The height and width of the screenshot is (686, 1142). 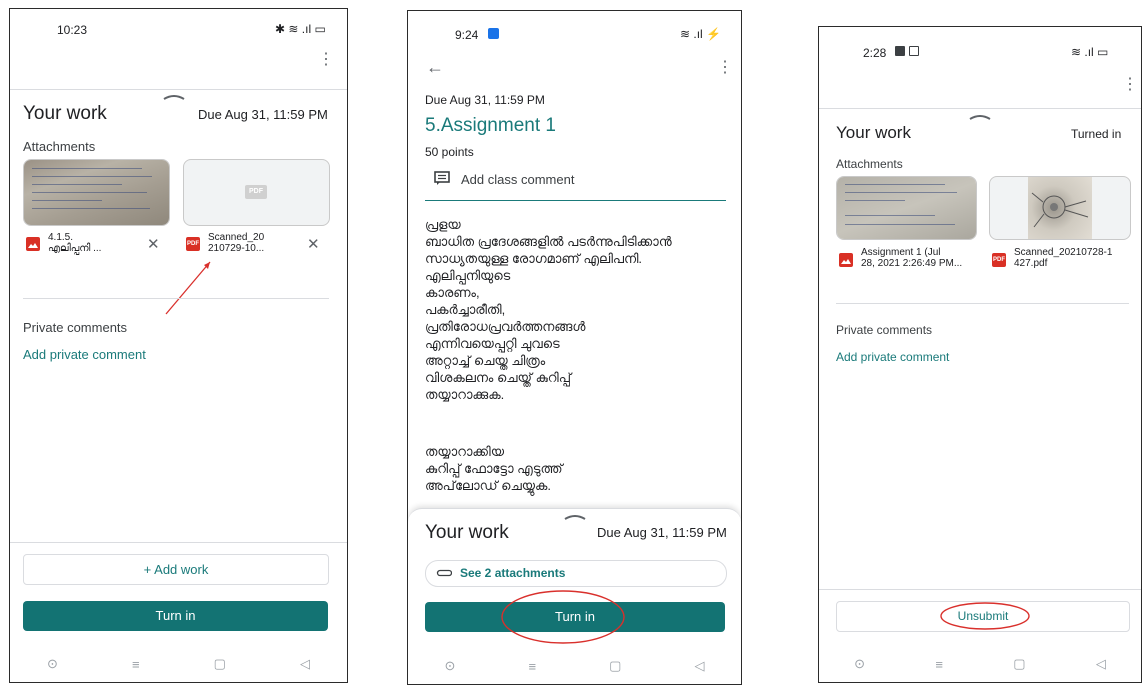 I want to click on remove-attachment-2-icon: ✕, so click(x=313, y=244).